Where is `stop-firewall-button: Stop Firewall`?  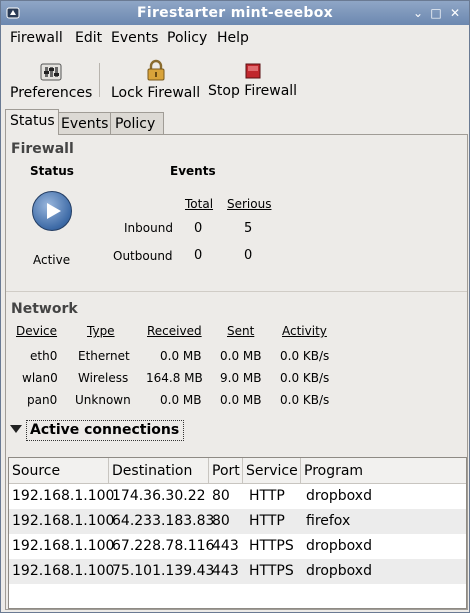 stop-firewall-button: Stop Firewall is located at coordinates (252, 81).